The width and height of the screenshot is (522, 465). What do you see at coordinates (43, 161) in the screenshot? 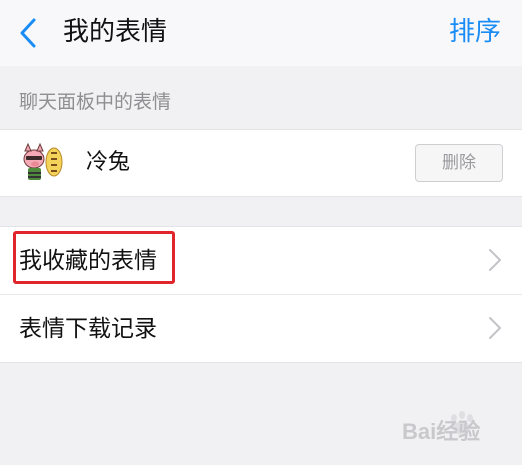
I see `sticker-pack-thumbnail` at bounding box center [43, 161].